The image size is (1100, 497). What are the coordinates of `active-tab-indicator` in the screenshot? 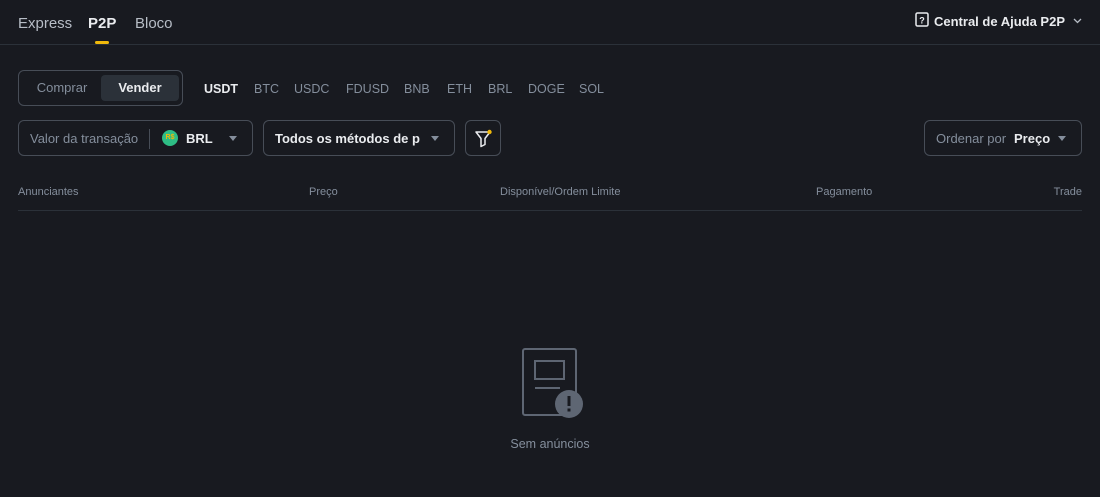 It's located at (102, 42).